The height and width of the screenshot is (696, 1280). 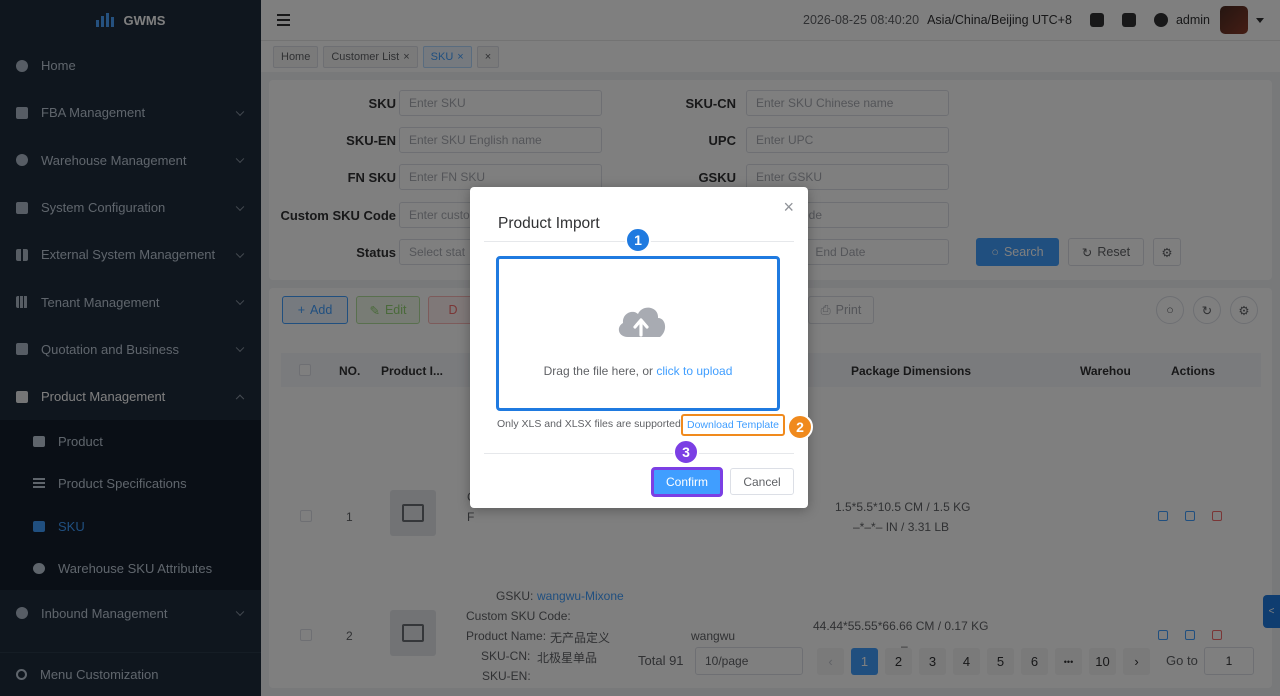 I want to click on dropzone-text: Drag the file here, or click to upload, so click(x=638, y=371).